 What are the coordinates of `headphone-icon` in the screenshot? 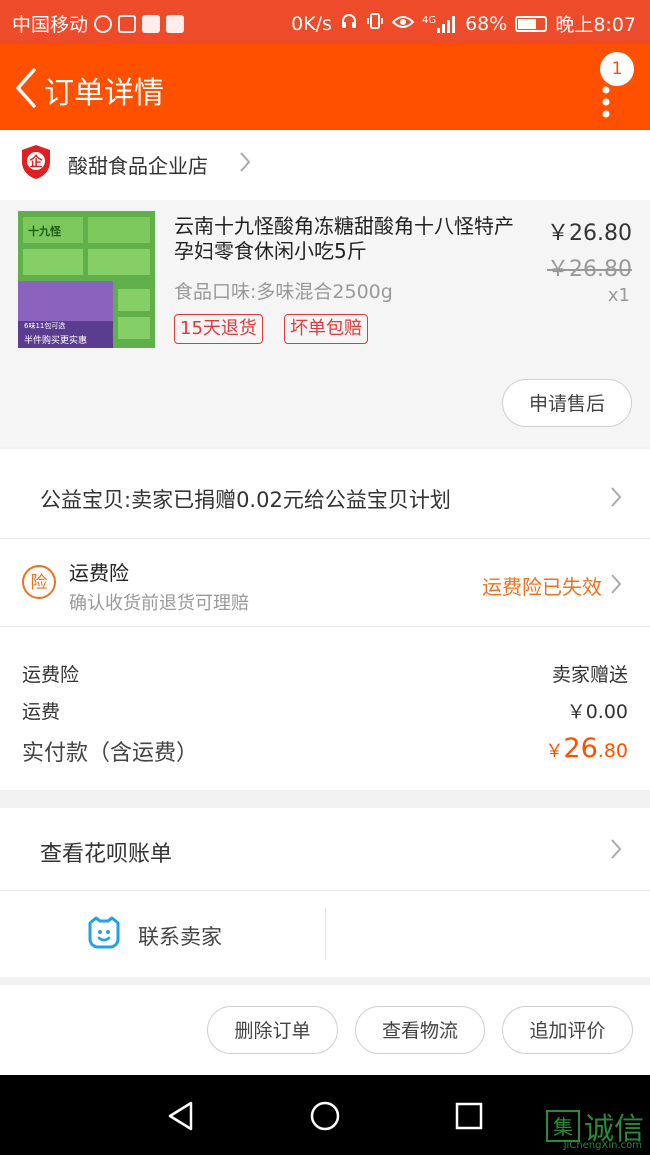 It's located at (349, 23).